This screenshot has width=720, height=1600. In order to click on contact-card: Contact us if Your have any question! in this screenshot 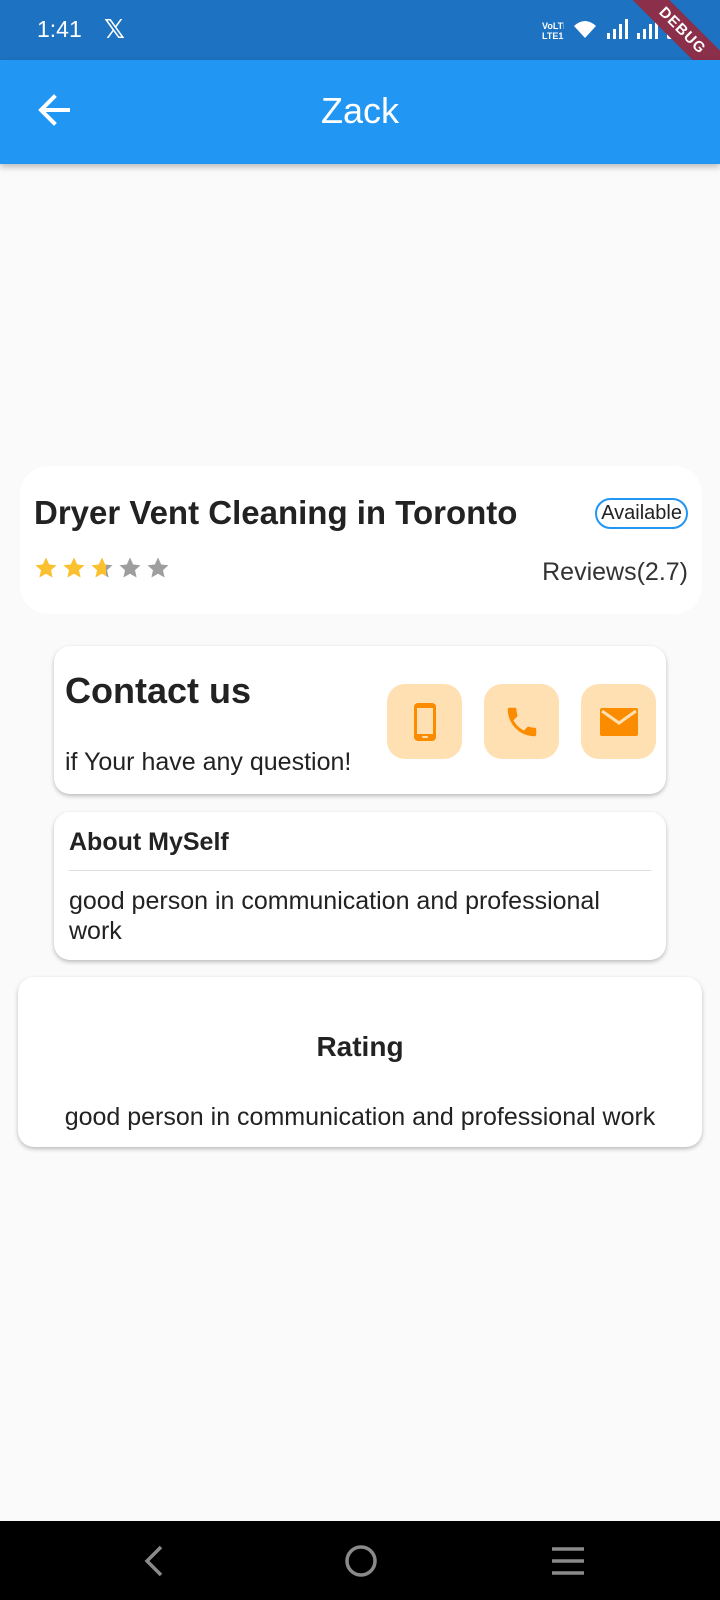, I will do `click(360, 720)`.